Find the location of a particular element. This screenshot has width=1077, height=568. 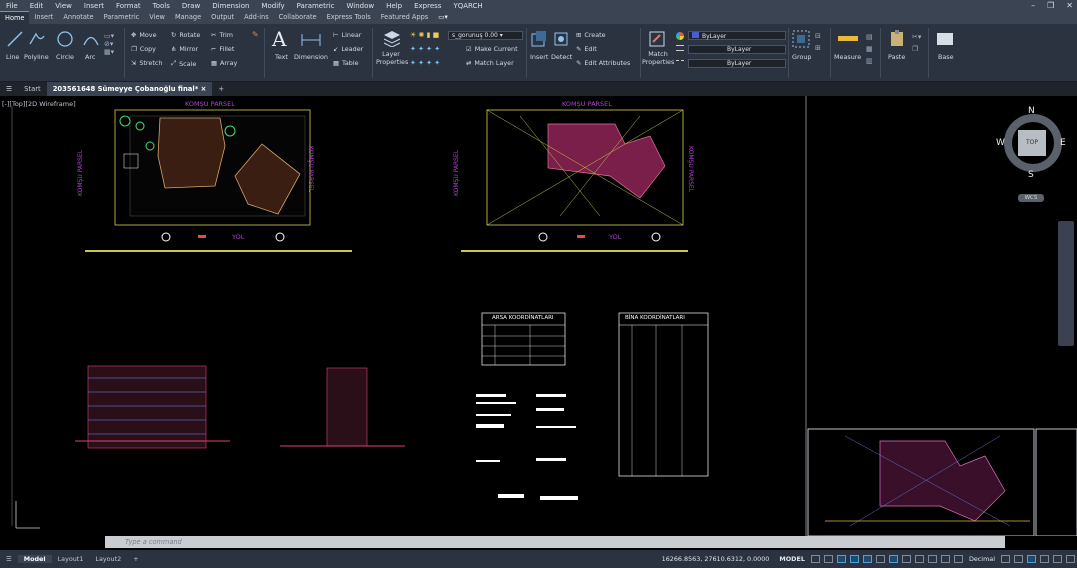

command-input: Type a command is located at coordinates (153, 542).